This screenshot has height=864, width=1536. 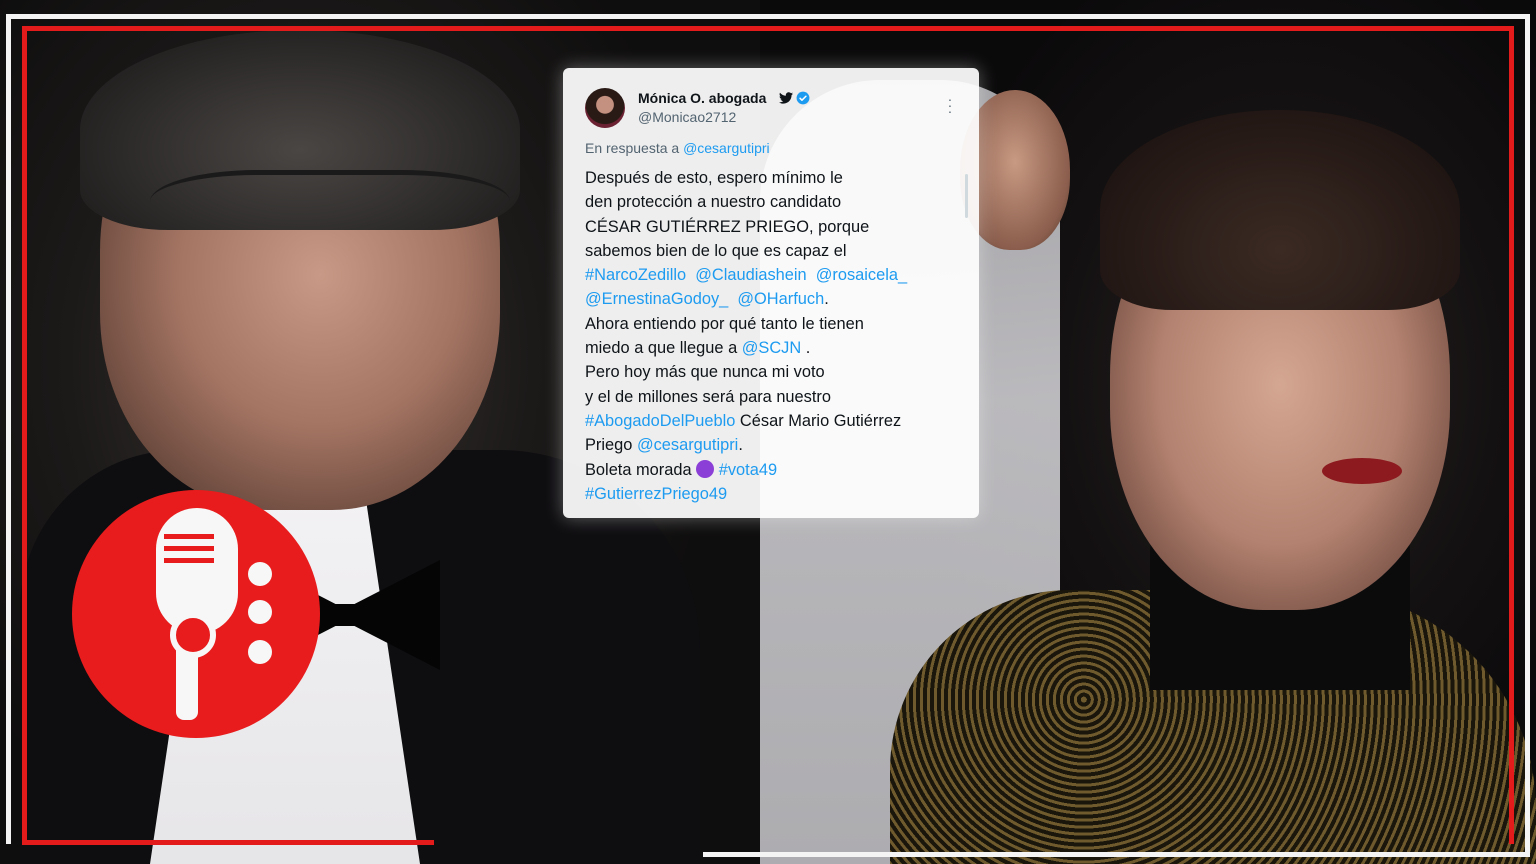 What do you see at coordinates (635, 275) in the screenshot?
I see `hashtag-link: #NarcoZedillo` at bounding box center [635, 275].